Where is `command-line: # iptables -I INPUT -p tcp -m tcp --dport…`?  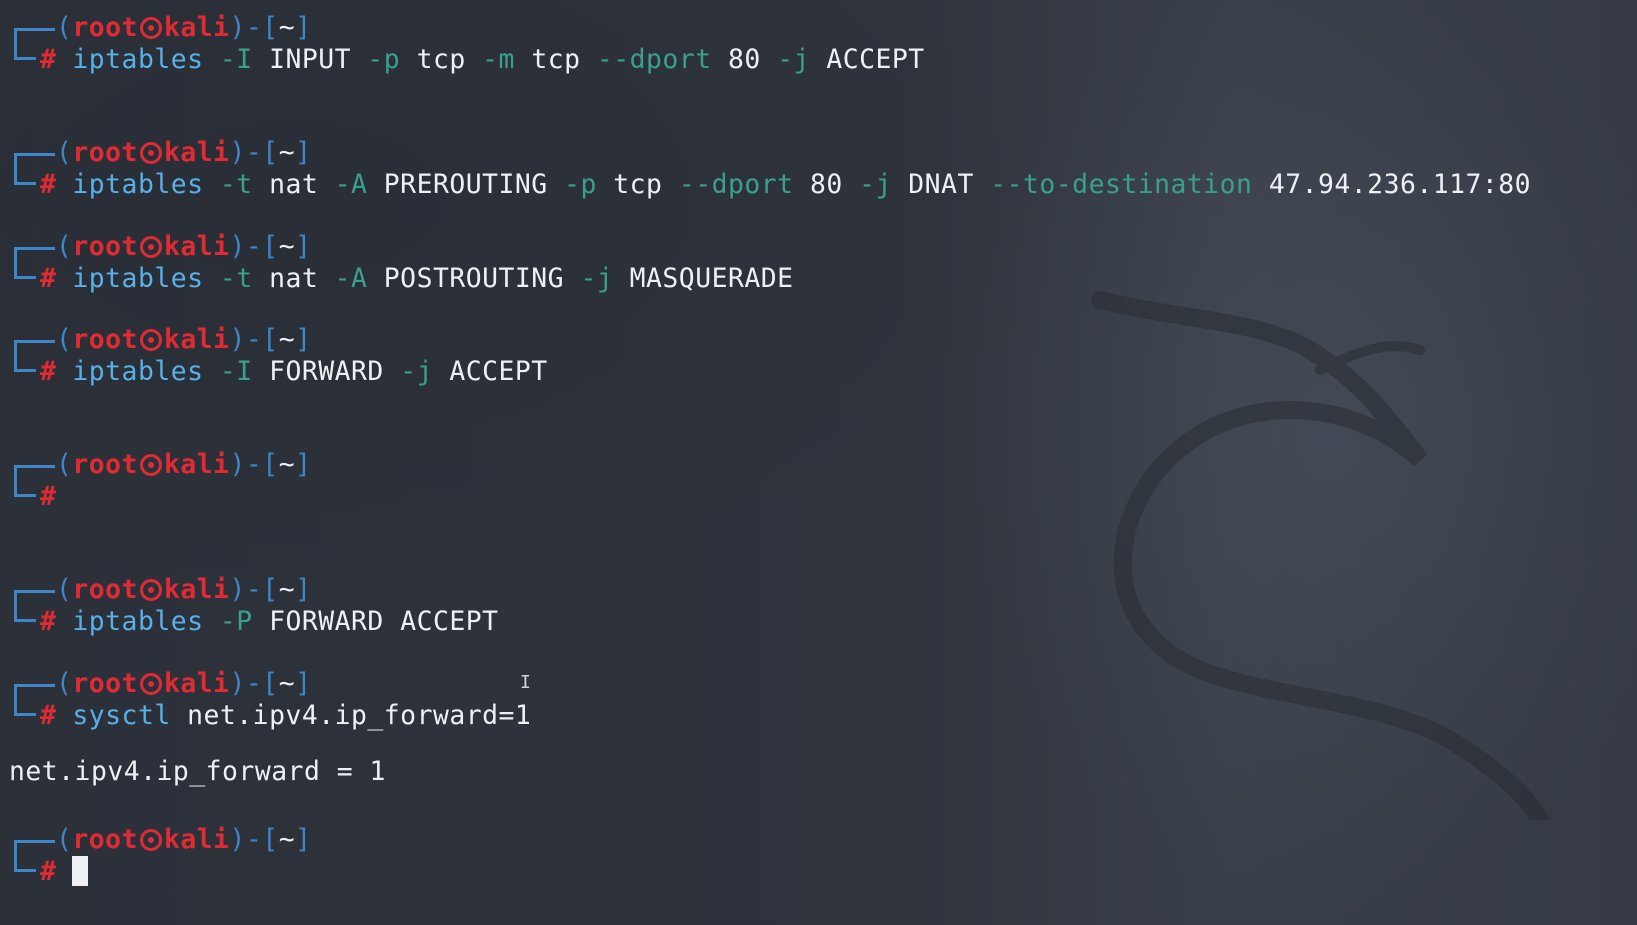 command-line: # iptables -I INPUT -p tcp -m tcp --dport… is located at coordinates (482, 60).